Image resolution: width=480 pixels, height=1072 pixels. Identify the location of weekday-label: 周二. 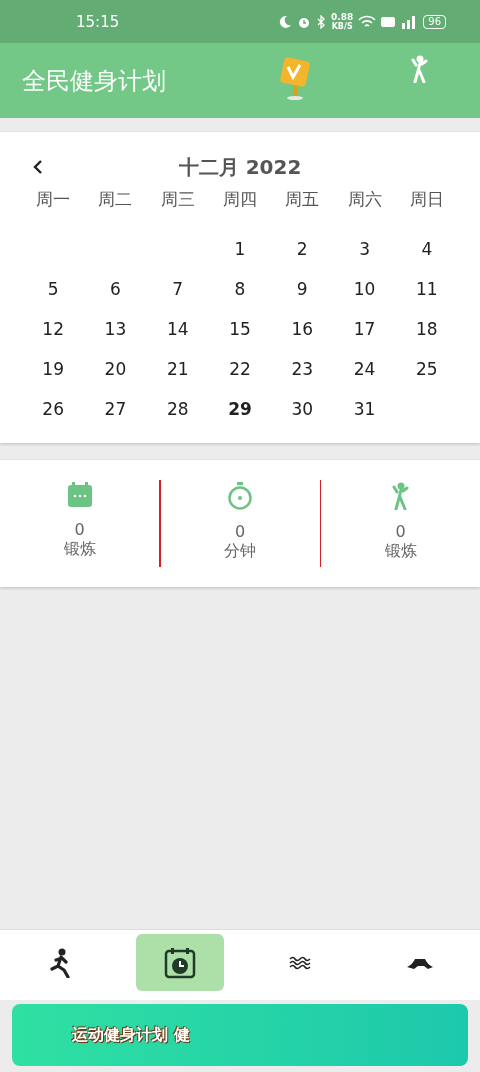
(115, 199).